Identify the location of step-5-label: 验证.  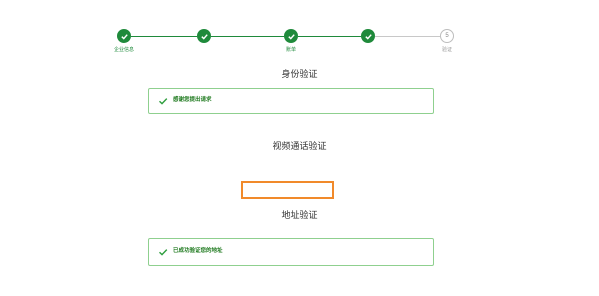
(446, 50).